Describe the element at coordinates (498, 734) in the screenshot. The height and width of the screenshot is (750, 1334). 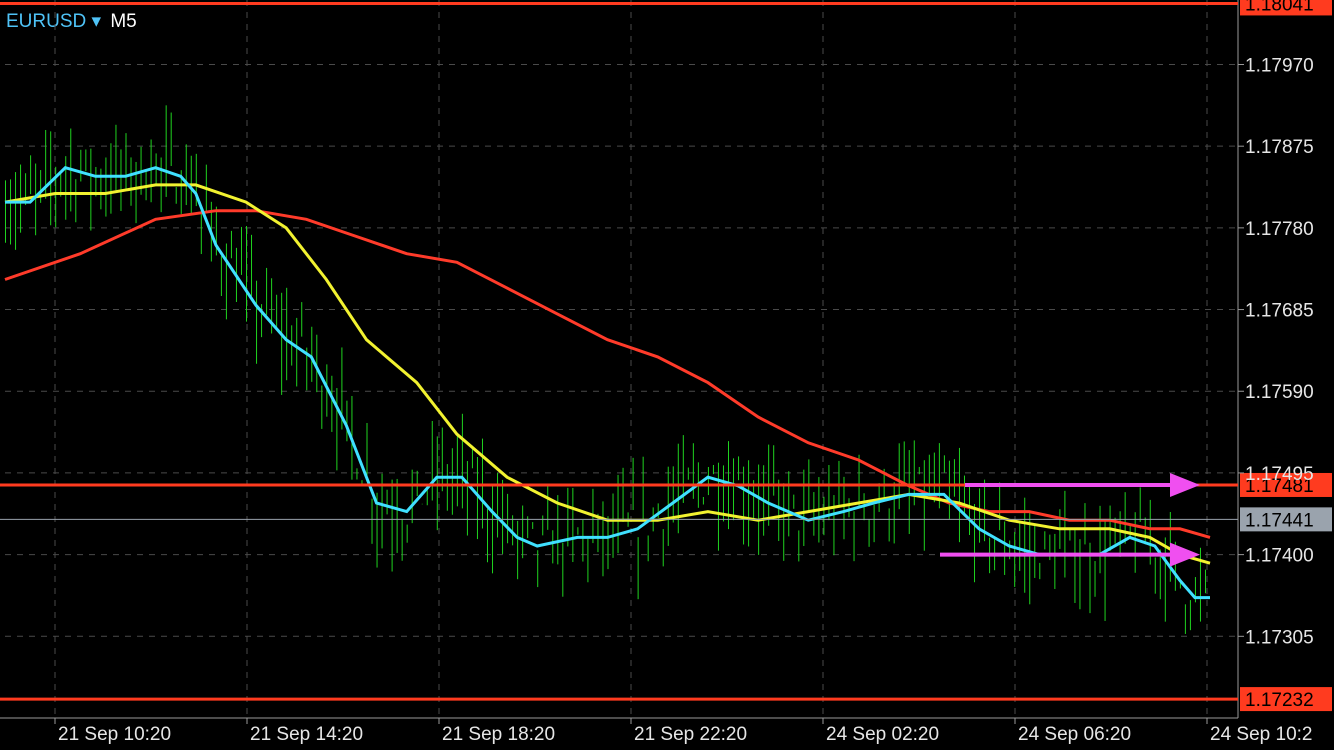
I see `x-tick-label-2: 21 Sep 18:20` at that location.